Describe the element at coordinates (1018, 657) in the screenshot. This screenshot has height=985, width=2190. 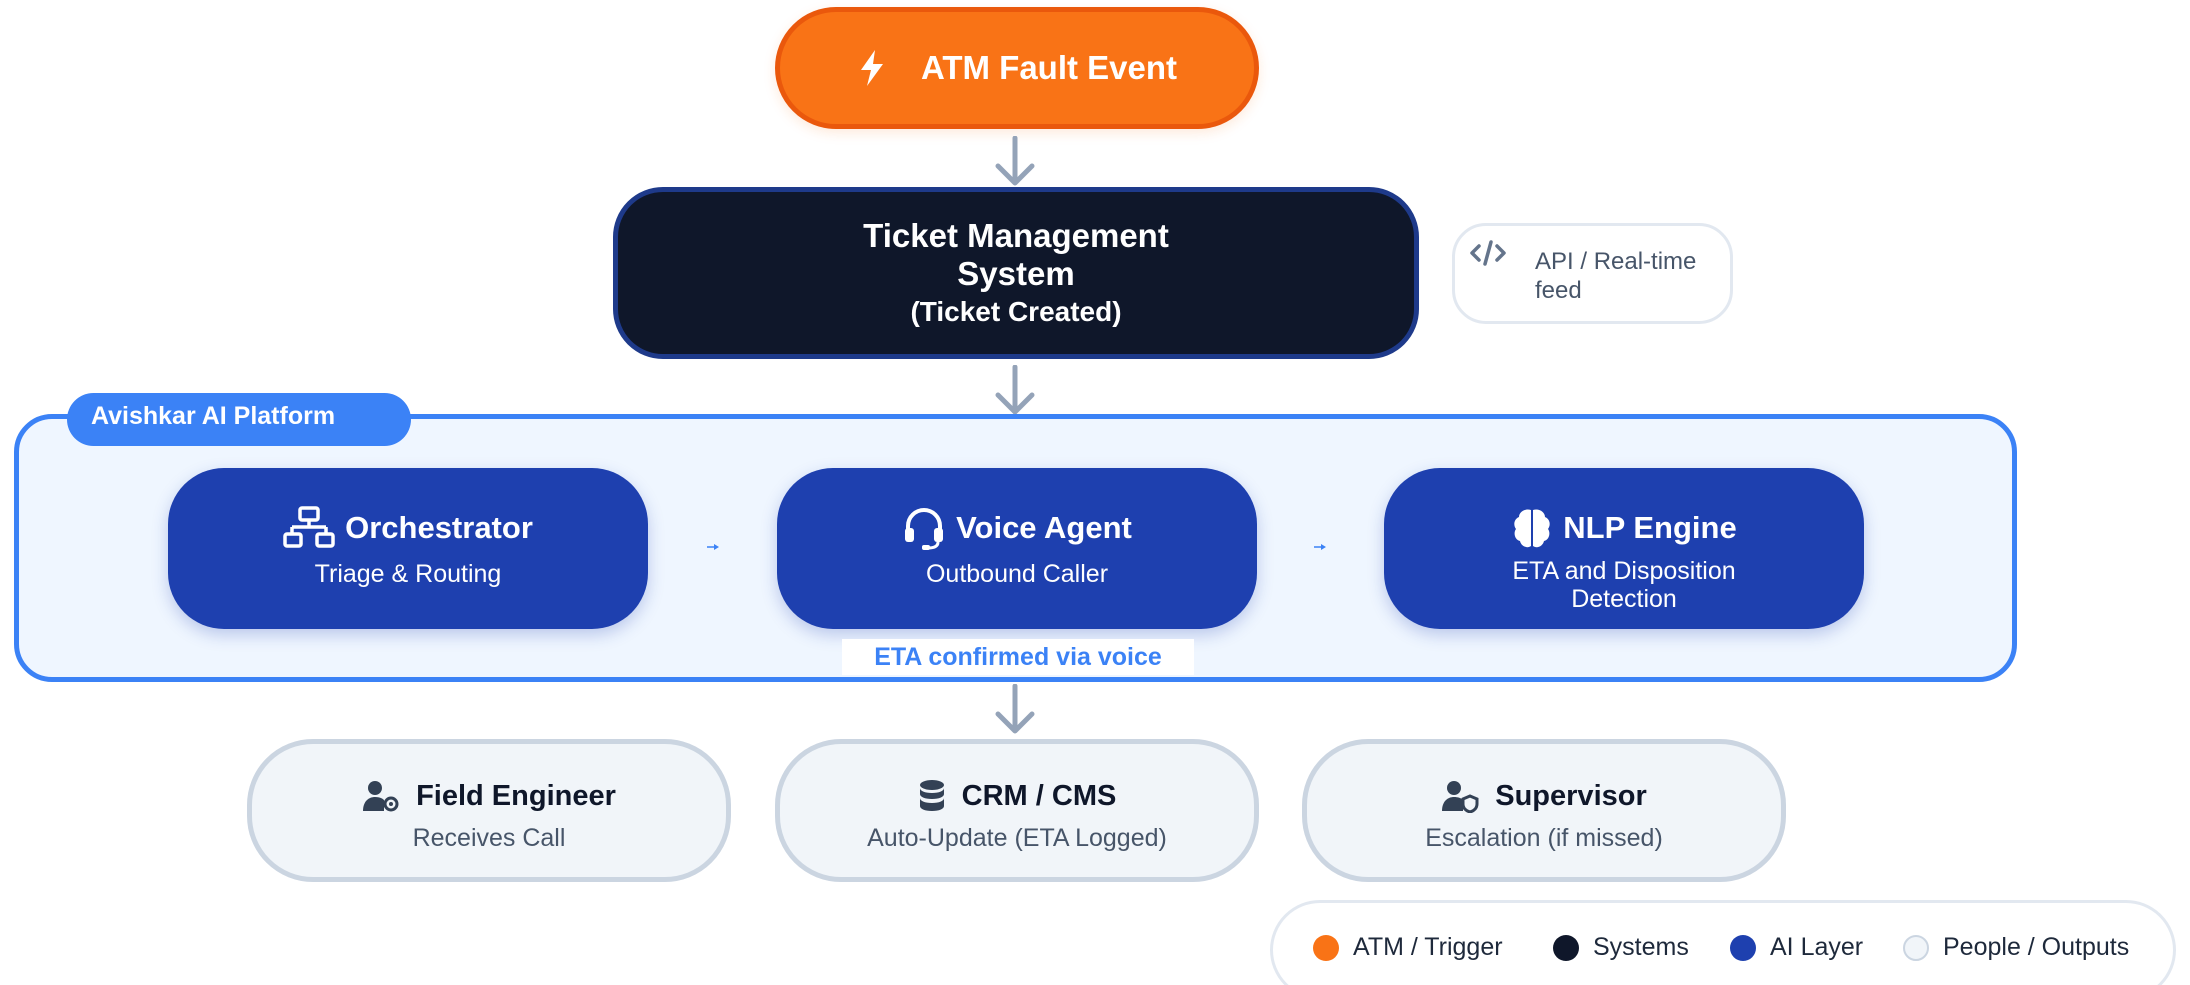
I see `eta-confirmed-label: ETA confirmed via voice` at that location.